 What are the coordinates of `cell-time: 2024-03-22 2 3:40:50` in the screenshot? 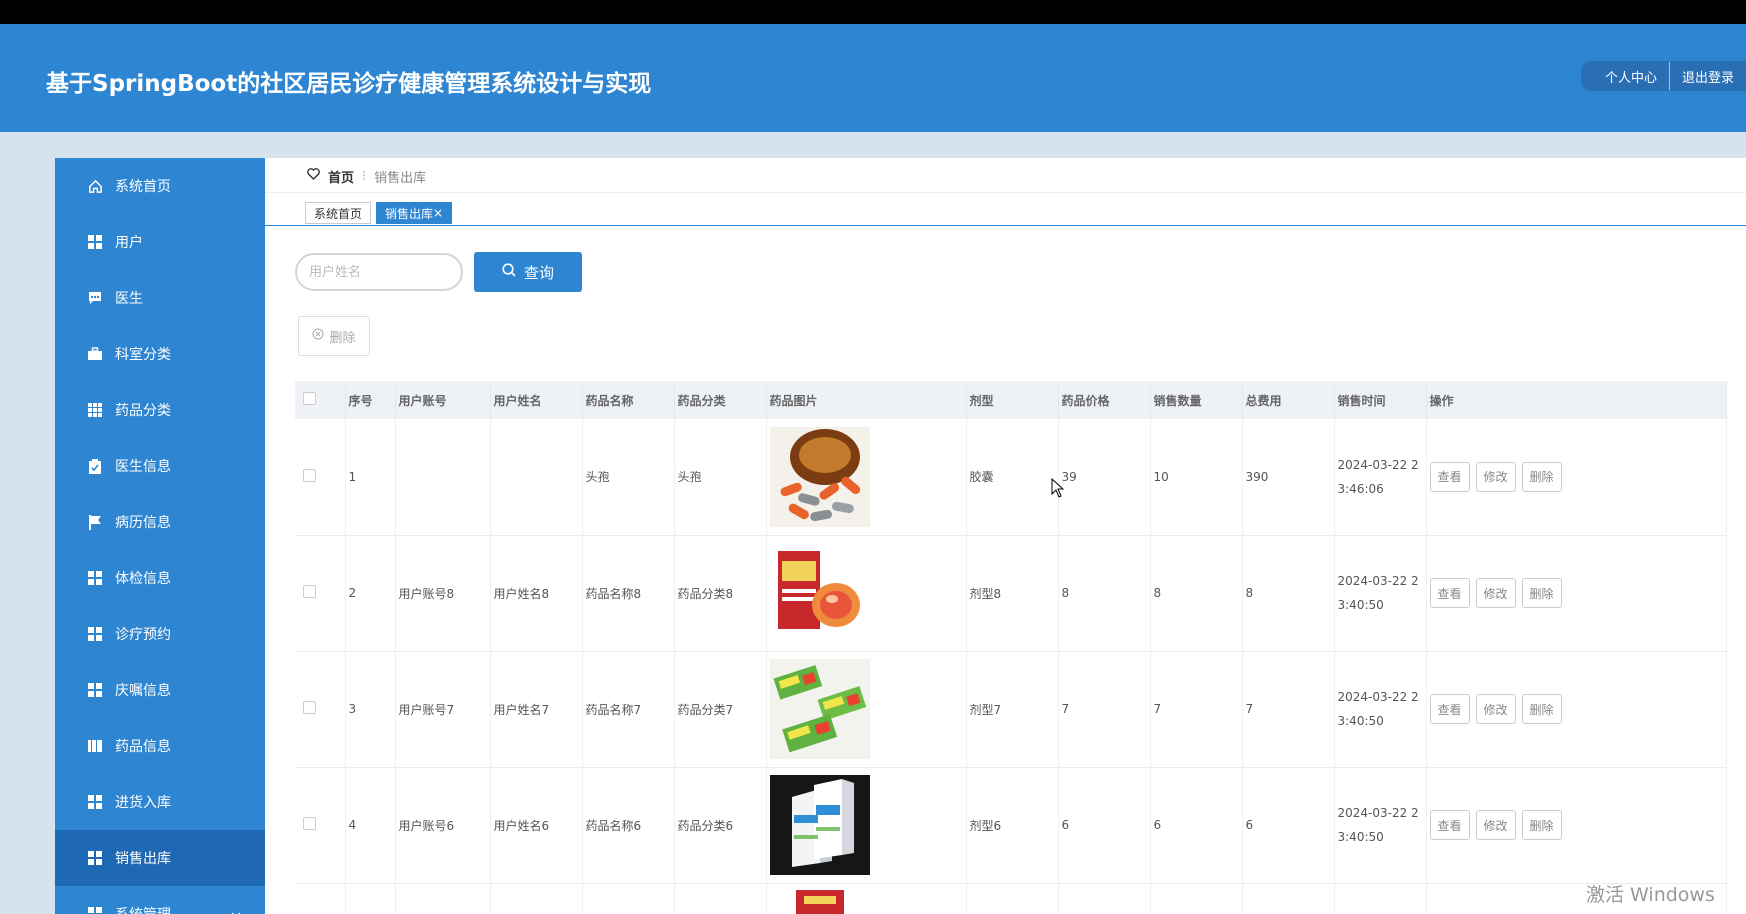 It's located at (1380, 593).